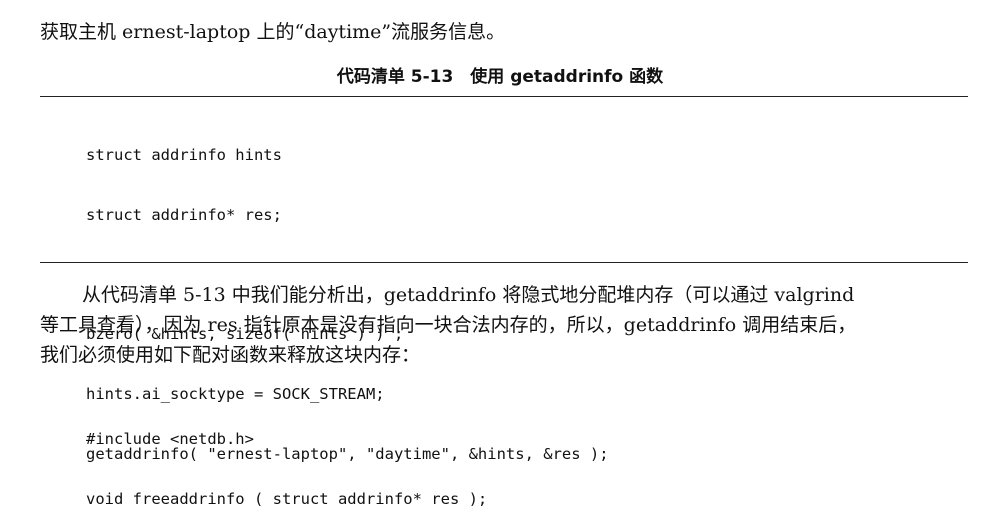 The image size is (1000, 529). Describe the element at coordinates (504, 96) in the screenshot. I see `listing-top-rule` at that location.